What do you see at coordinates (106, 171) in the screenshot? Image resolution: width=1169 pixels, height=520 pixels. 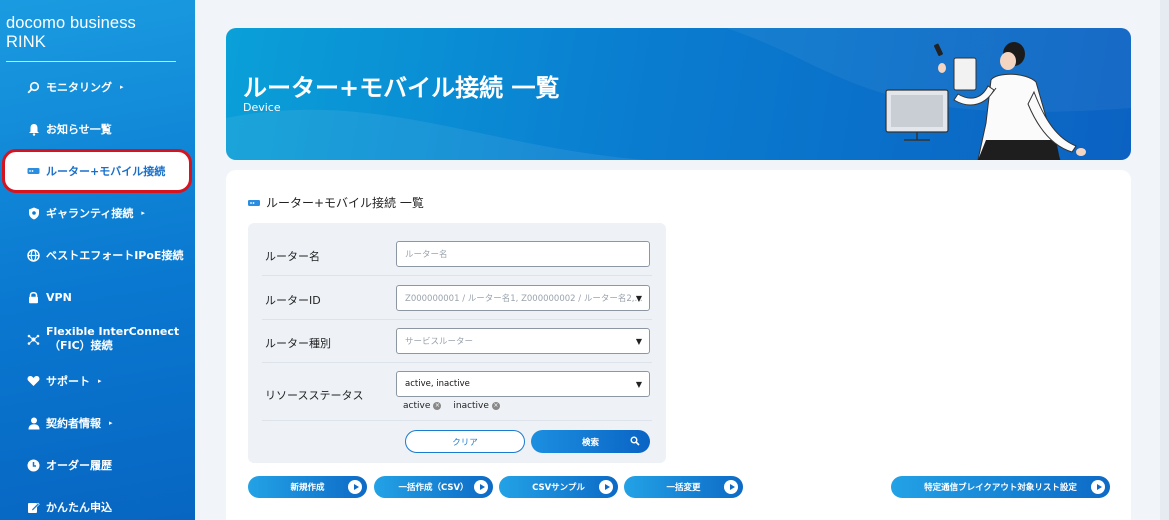 I see `sidebar-item-label: ルーター+モバイル接続` at bounding box center [106, 171].